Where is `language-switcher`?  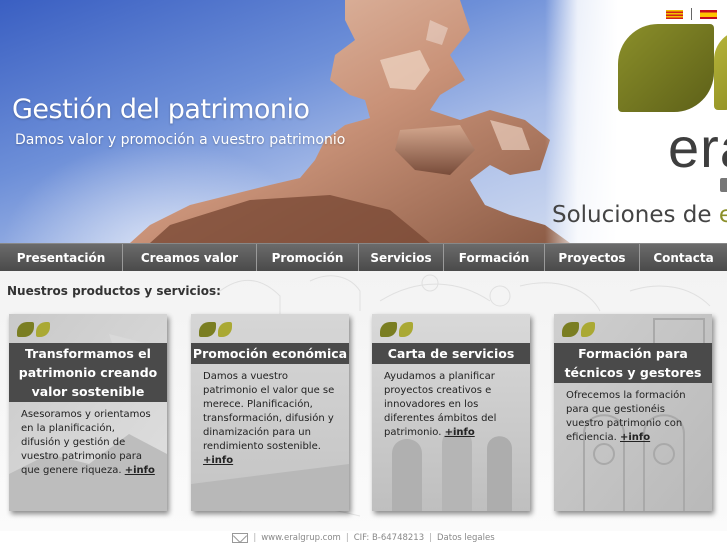 language-switcher is located at coordinates (691, 14).